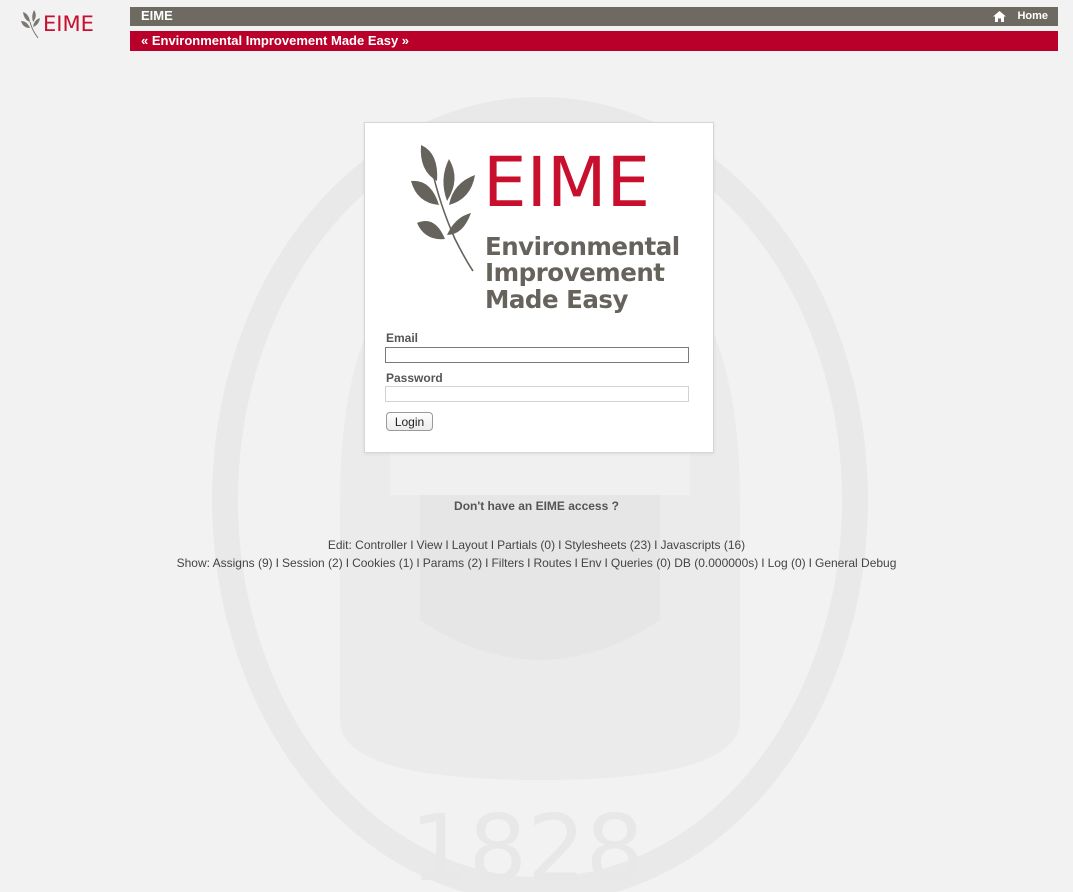  I want to click on debug-edit-link-0: Controller, so click(381, 545).